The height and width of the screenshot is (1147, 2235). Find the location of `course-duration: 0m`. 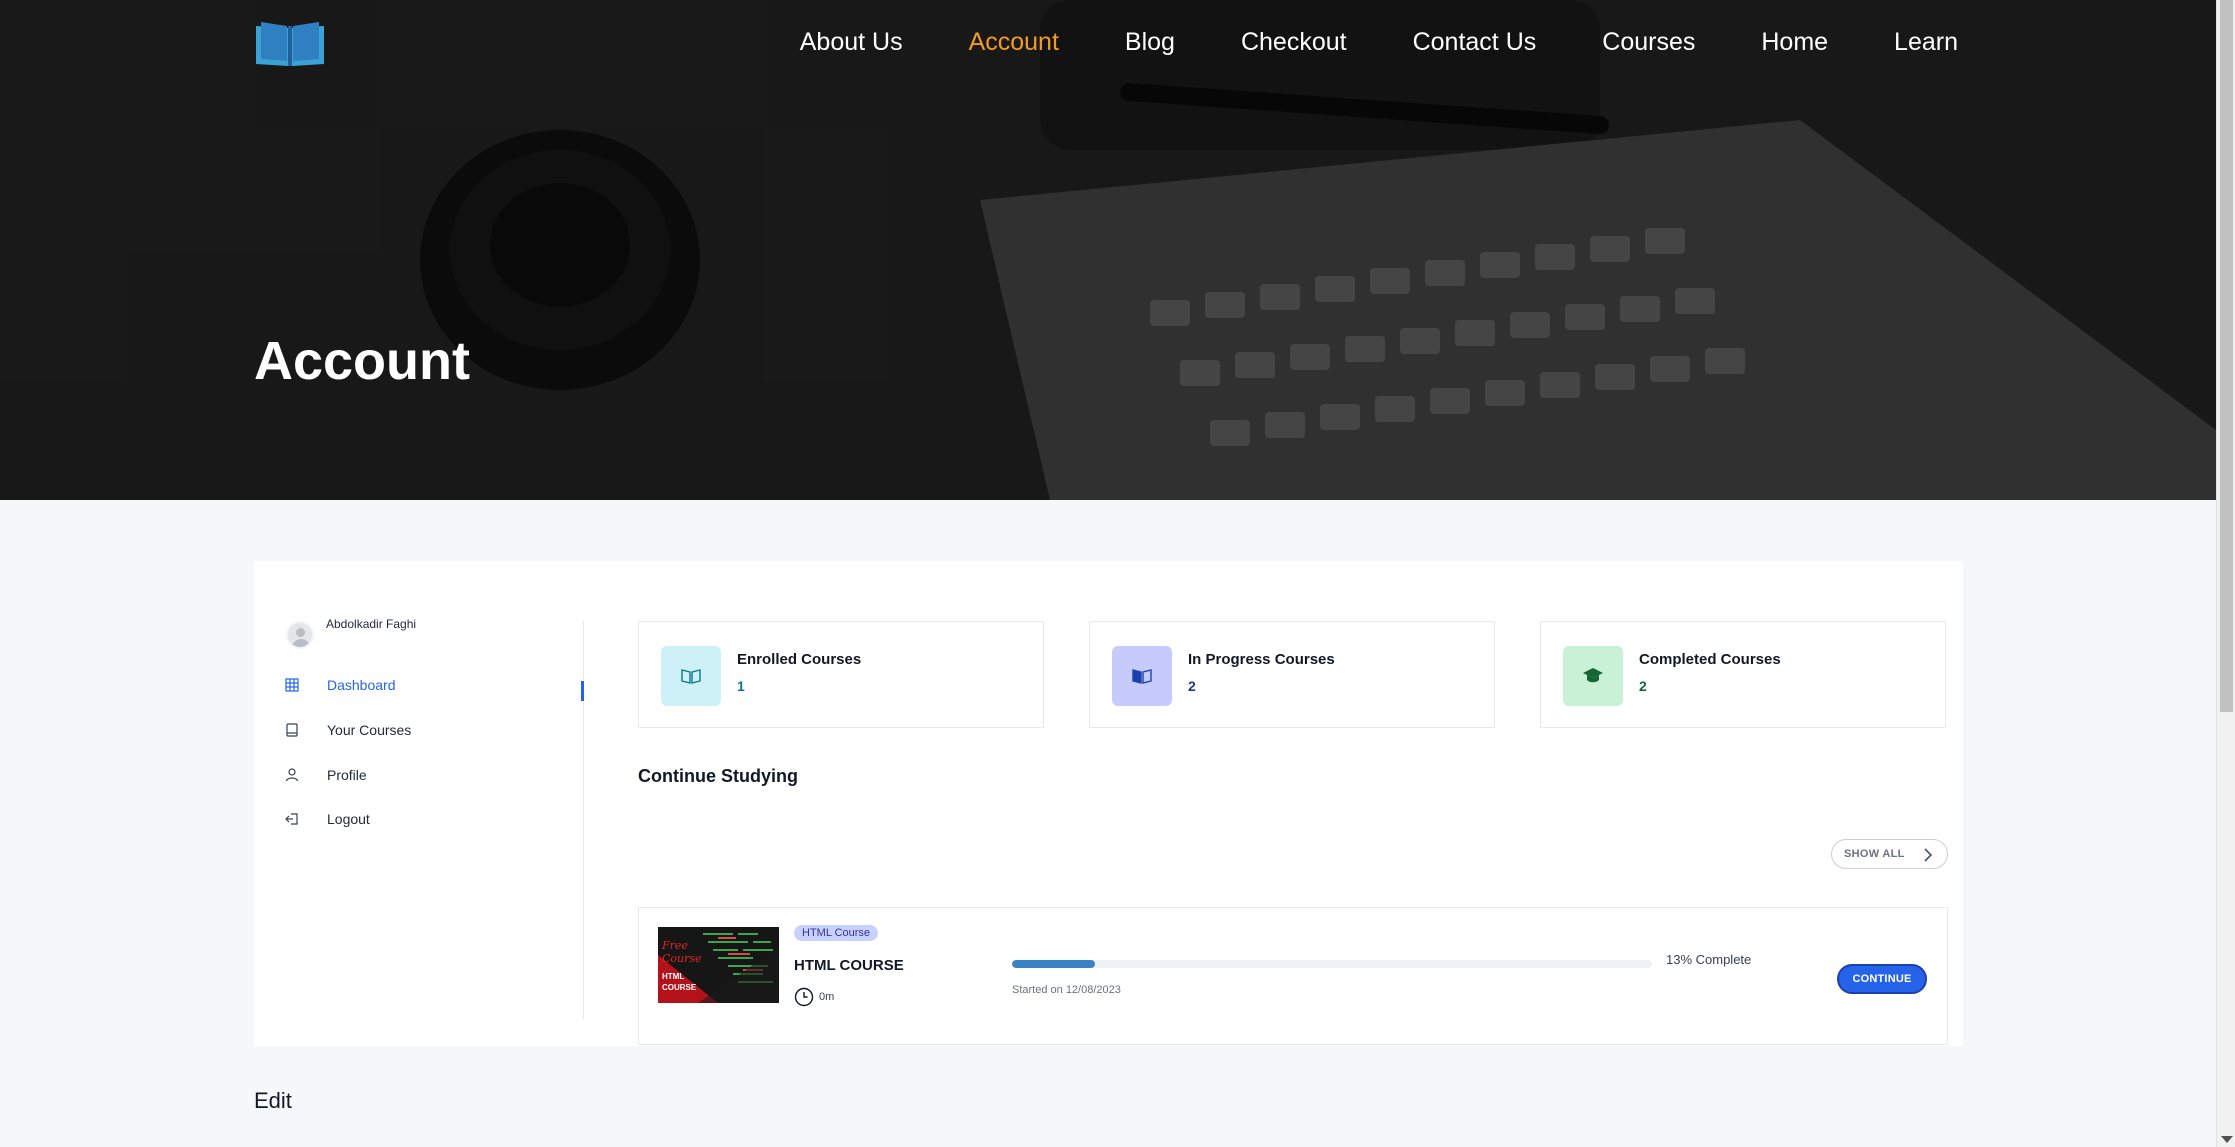

course-duration: 0m is located at coordinates (814, 997).